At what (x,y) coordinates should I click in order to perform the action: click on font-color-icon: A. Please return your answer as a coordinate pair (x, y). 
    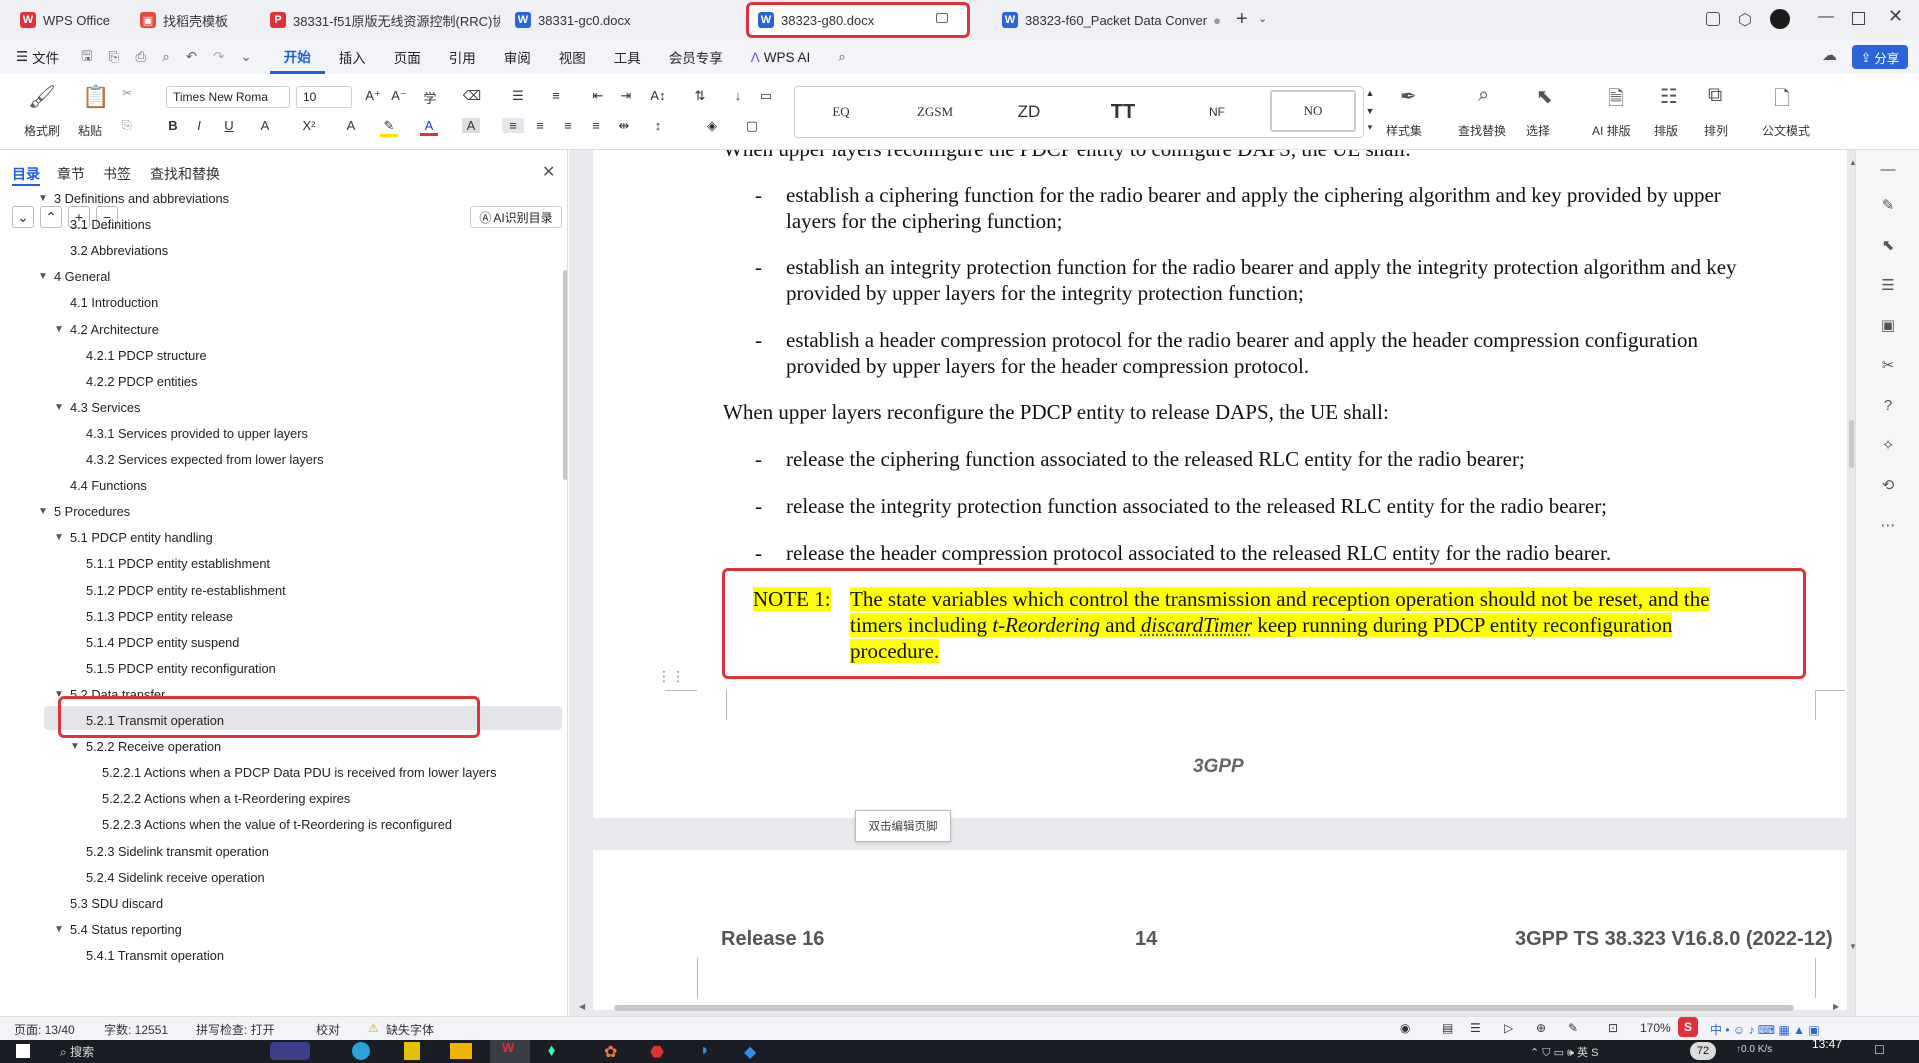
    Looking at the image, I should click on (429, 127).